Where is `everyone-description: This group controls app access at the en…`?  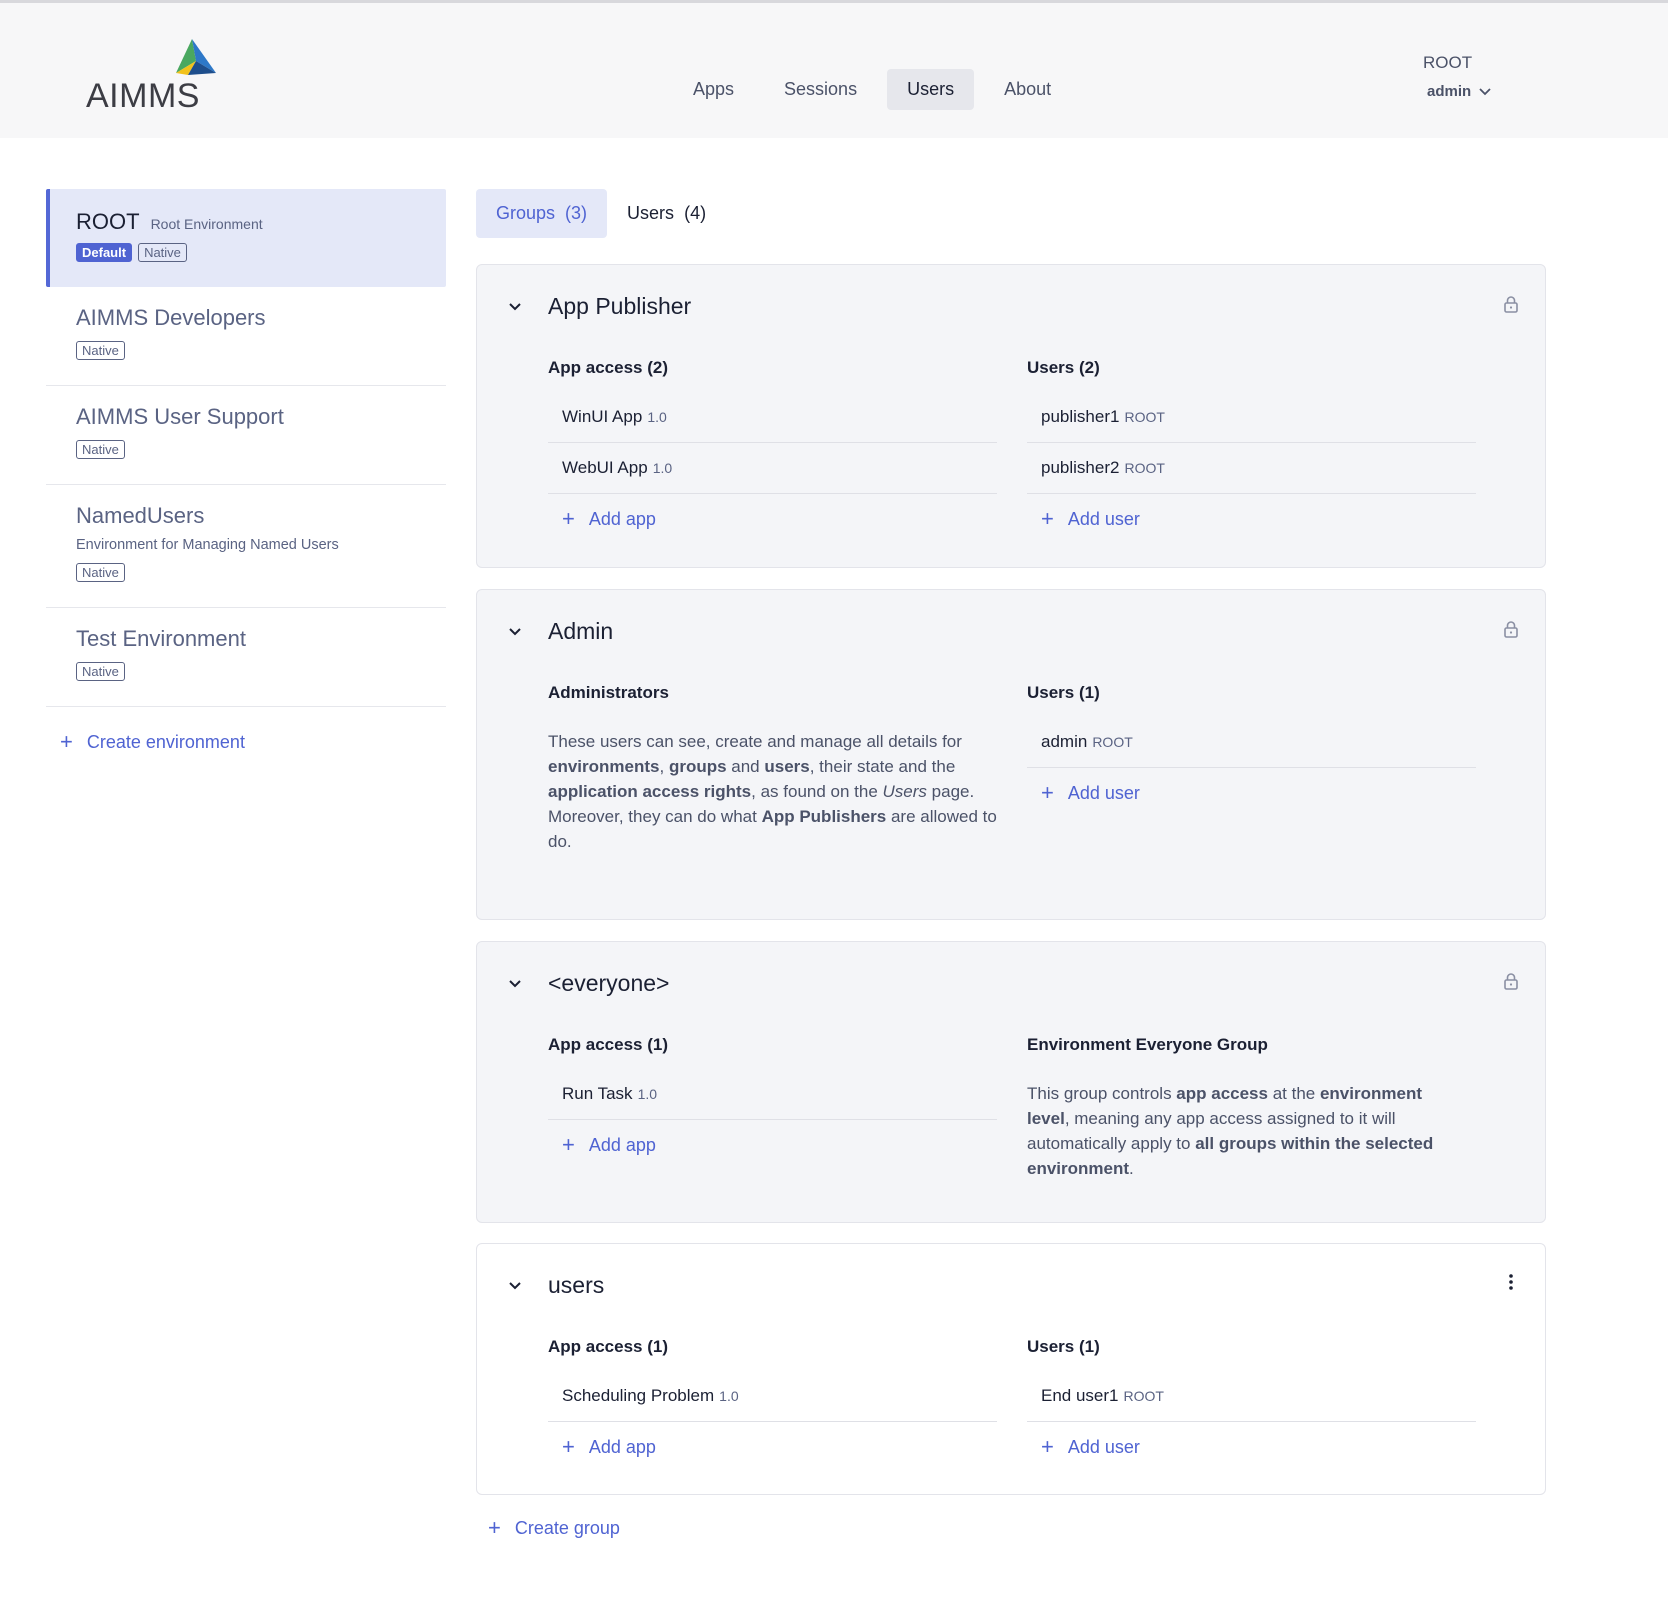
everyone-description: This group controls app access at the en… is located at coordinates (1230, 1131).